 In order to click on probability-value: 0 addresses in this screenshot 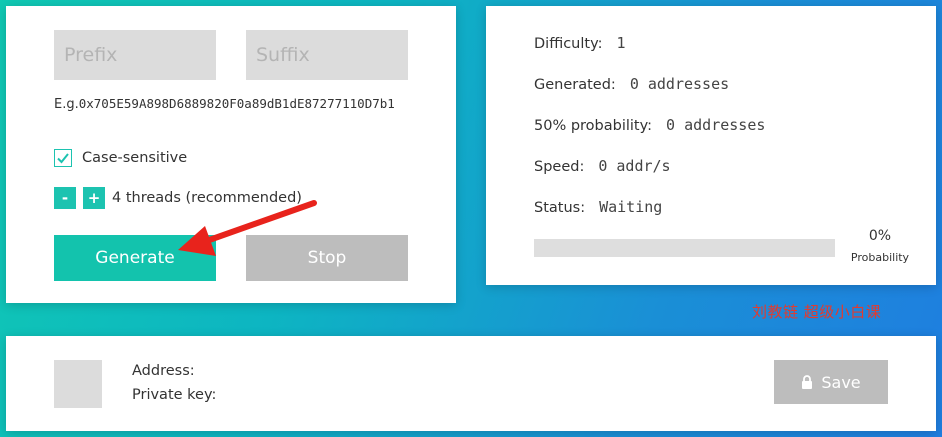, I will do `click(716, 125)`.